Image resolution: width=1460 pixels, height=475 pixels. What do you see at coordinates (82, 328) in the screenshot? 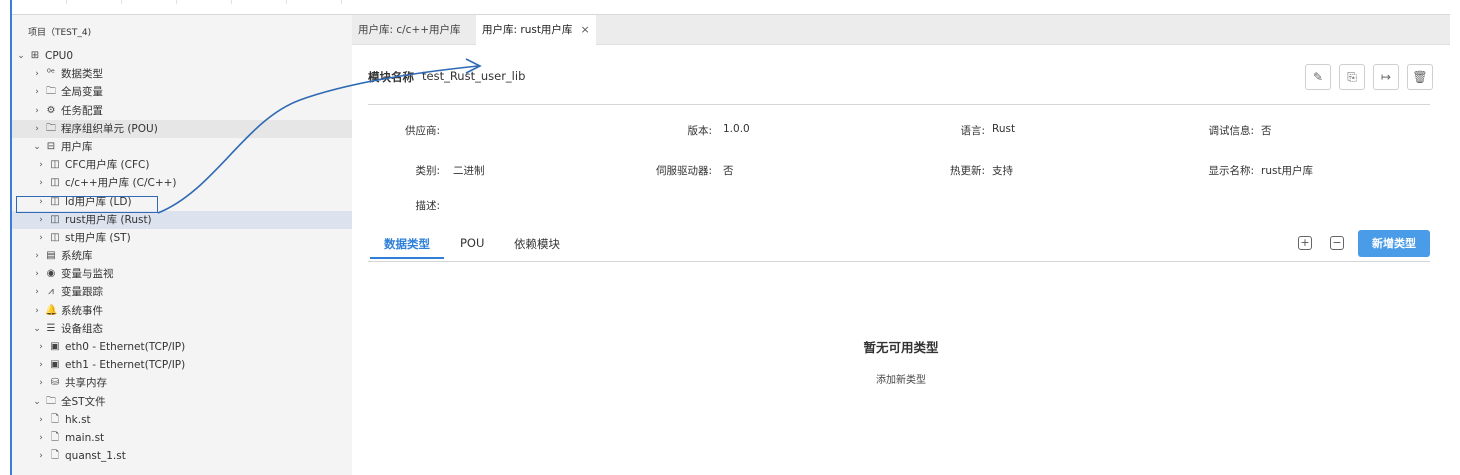
I see `tree-item-label: 设备组态` at bounding box center [82, 328].